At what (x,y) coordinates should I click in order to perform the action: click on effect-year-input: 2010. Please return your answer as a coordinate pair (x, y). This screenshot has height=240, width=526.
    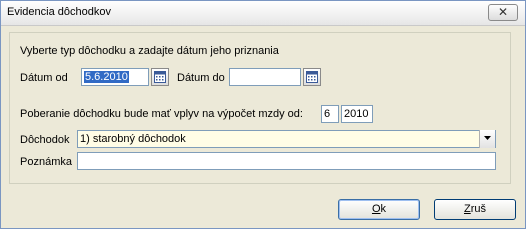
    Looking at the image, I should click on (357, 114).